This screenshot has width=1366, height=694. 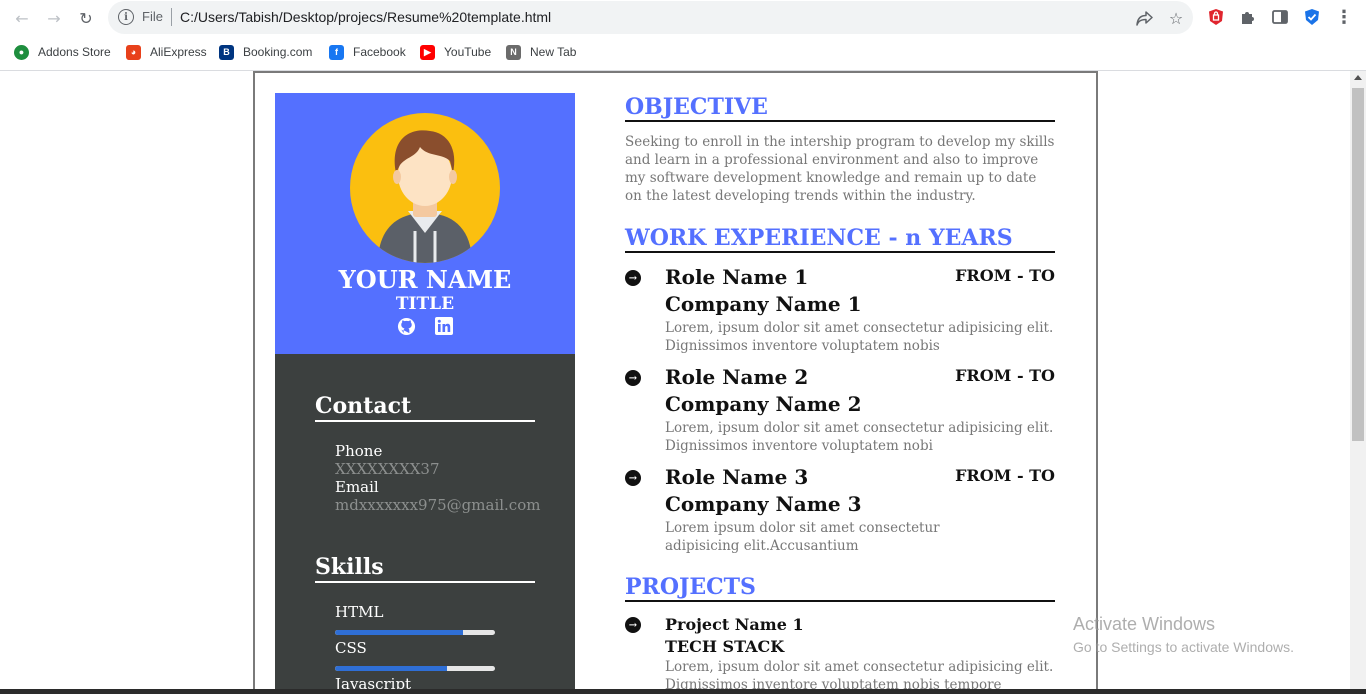 What do you see at coordinates (840, 239) in the screenshot?
I see `experience-heading: WORK EXPERIENCE - n YEARS` at bounding box center [840, 239].